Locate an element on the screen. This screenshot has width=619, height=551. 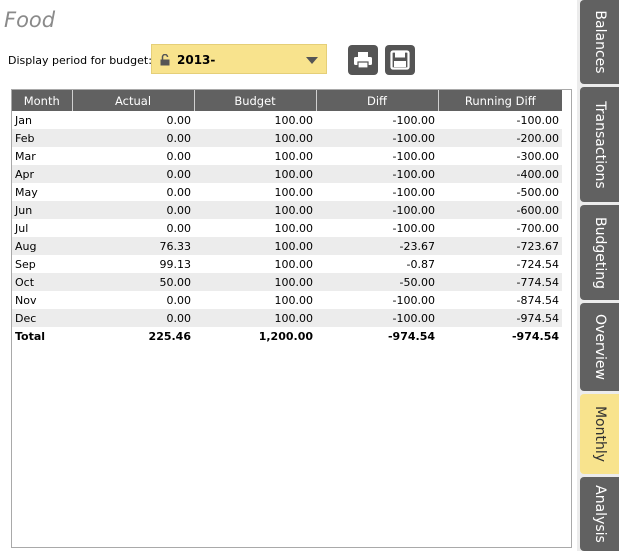
tab-analysis: Analysis is located at coordinates (599, 514).